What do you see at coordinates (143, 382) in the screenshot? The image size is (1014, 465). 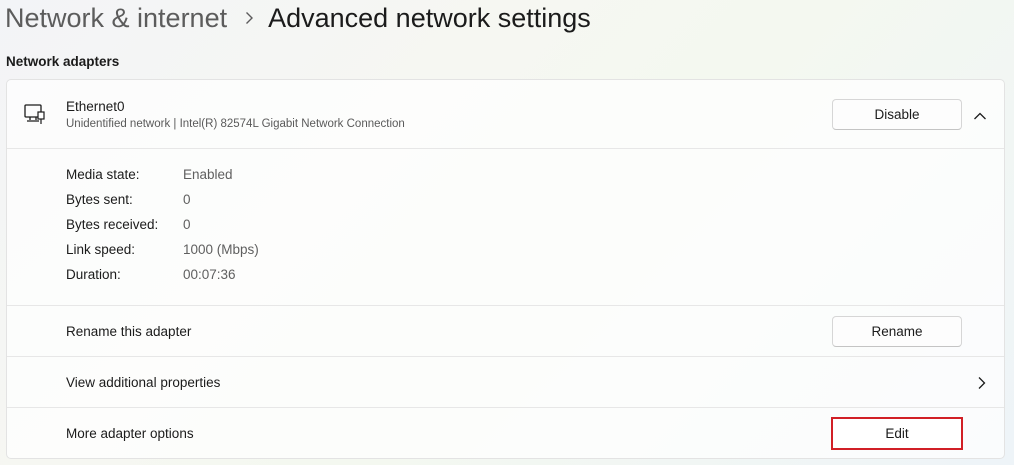 I see `view-properties-label: View additional properties` at bounding box center [143, 382].